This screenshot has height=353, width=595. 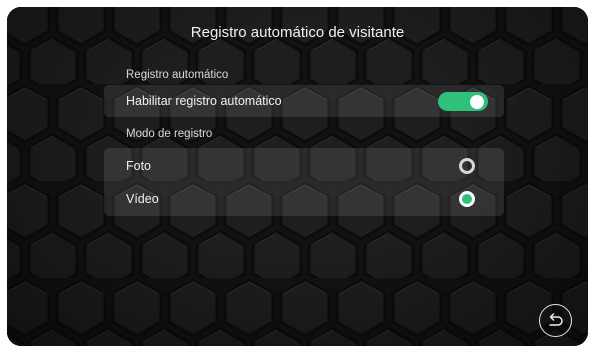 I want to click on back-arrow-icon, so click(x=556, y=319).